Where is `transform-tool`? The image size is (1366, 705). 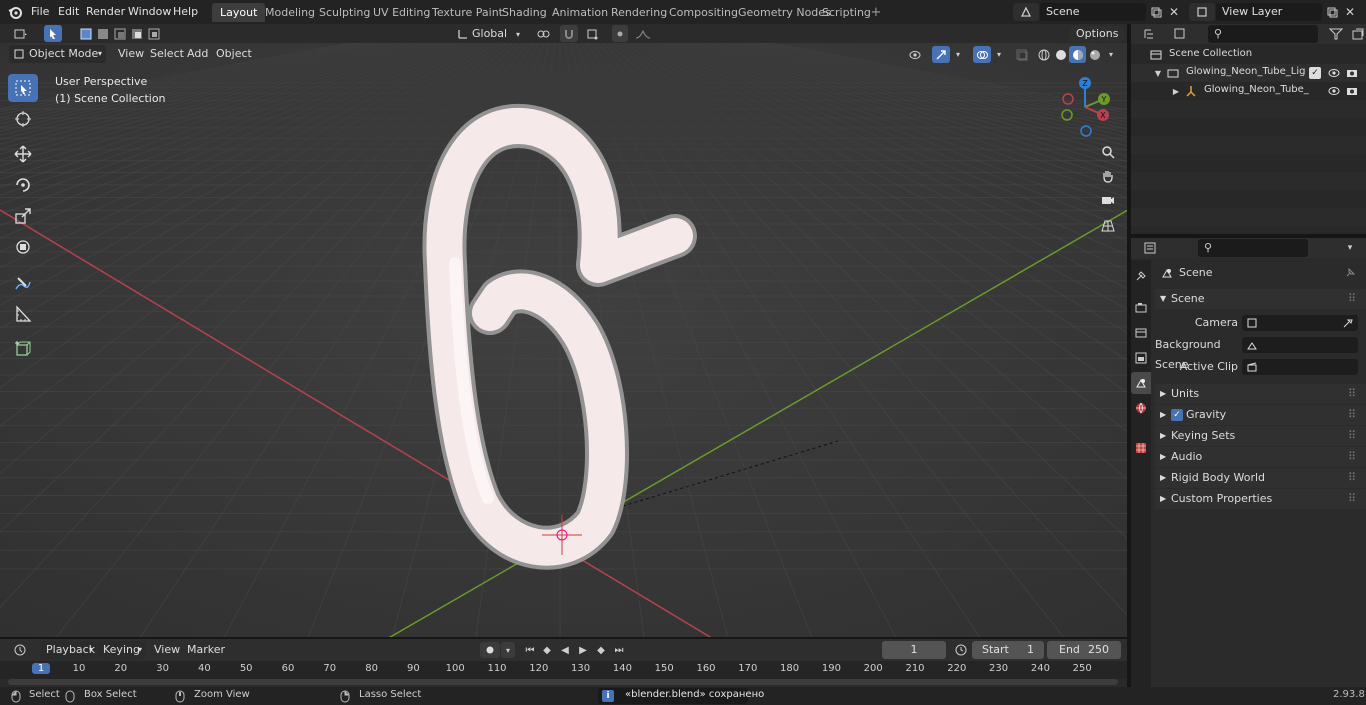
transform-tool is located at coordinates (23, 247).